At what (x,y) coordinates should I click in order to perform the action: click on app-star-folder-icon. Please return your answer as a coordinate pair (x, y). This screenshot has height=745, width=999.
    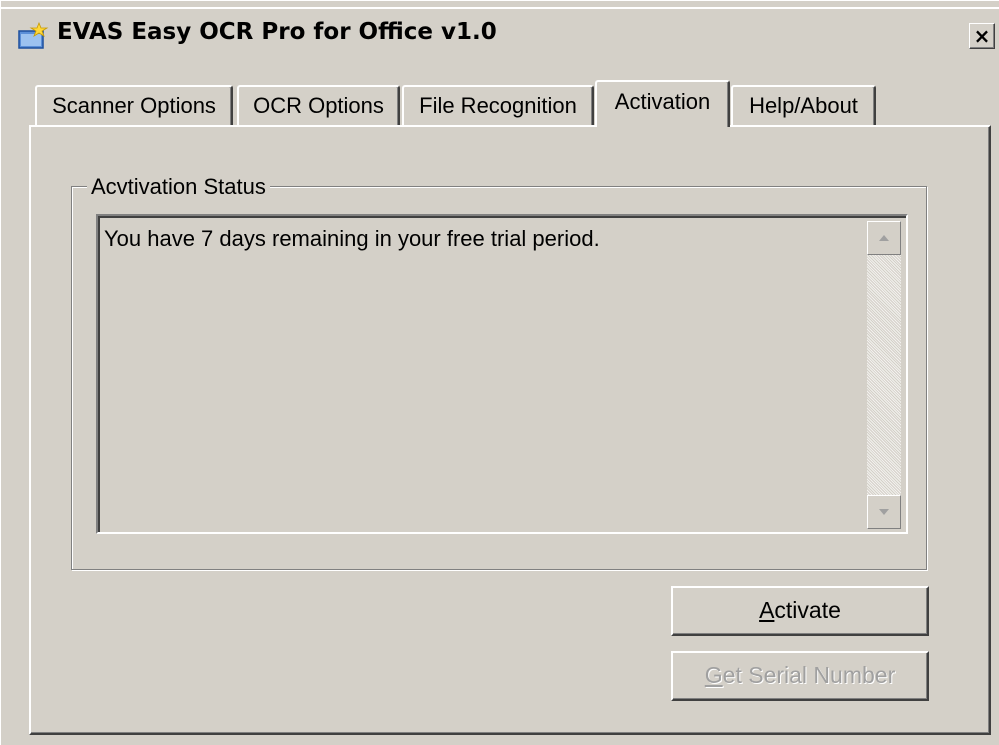
    Looking at the image, I should click on (33, 35).